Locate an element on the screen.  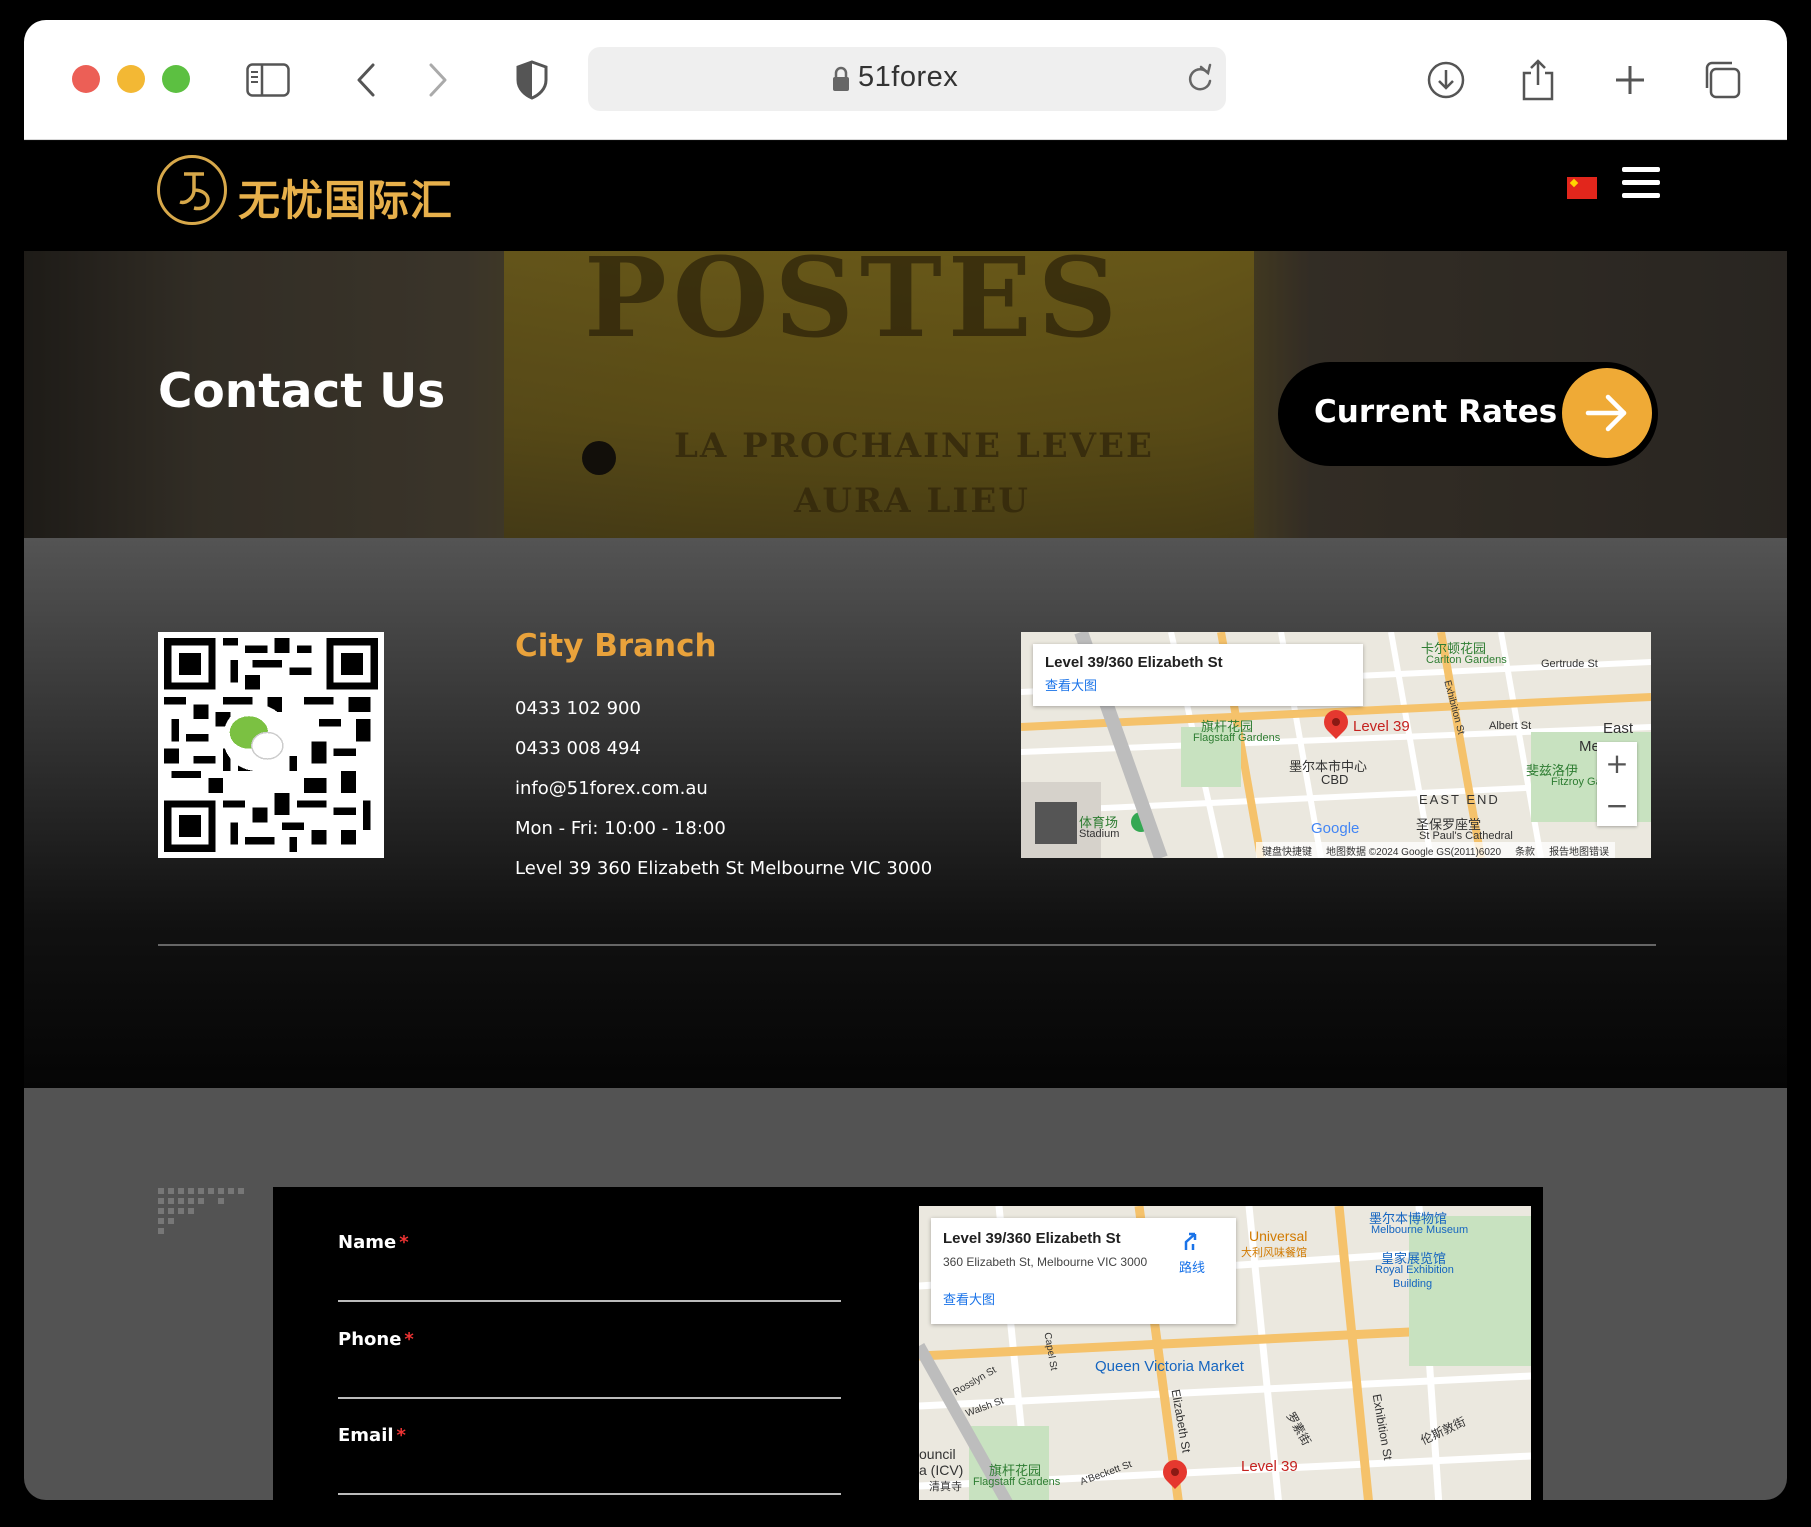
hamburger-menu-icon is located at coordinates (1641, 183).